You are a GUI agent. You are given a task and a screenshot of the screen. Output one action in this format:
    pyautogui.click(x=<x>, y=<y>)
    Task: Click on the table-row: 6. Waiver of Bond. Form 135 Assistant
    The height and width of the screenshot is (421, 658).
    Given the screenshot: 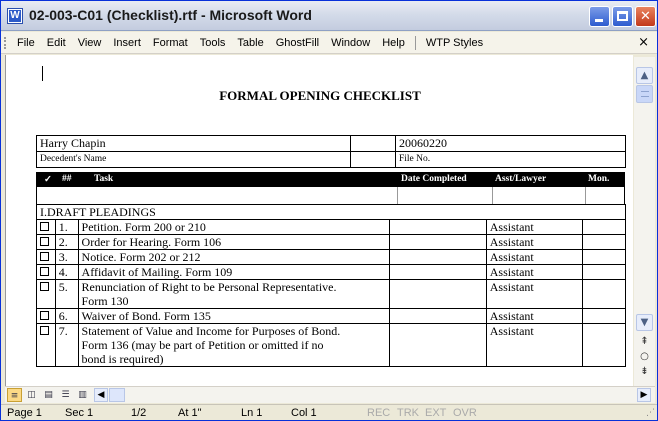 What is the action you would take?
    pyautogui.click(x=331, y=316)
    